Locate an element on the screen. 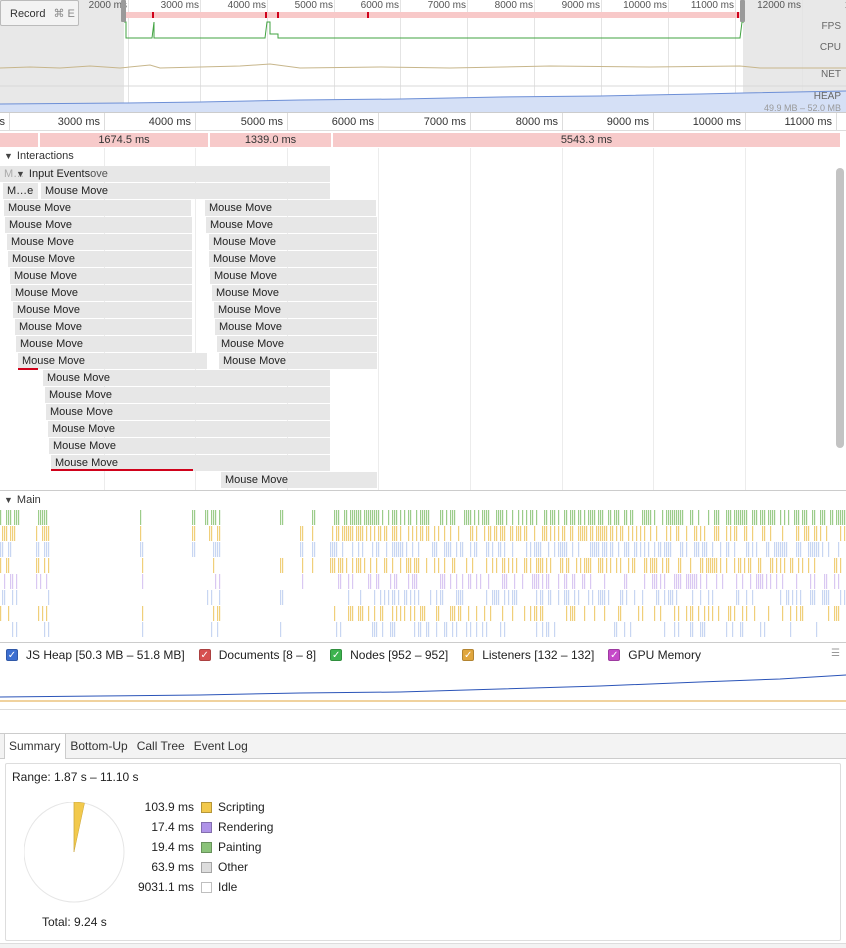 Image resolution: width=846 pixels, height=948 pixels. frame-block is located at coordinates (19, 140).